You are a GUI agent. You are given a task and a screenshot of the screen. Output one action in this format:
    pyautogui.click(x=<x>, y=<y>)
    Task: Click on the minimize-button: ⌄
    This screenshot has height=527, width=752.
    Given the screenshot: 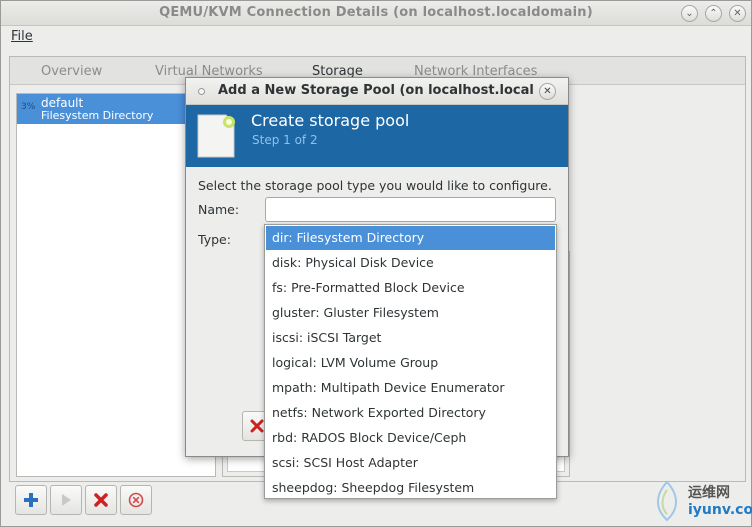 What is the action you would take?
    pyautogui.click(x=689, y=13)
    